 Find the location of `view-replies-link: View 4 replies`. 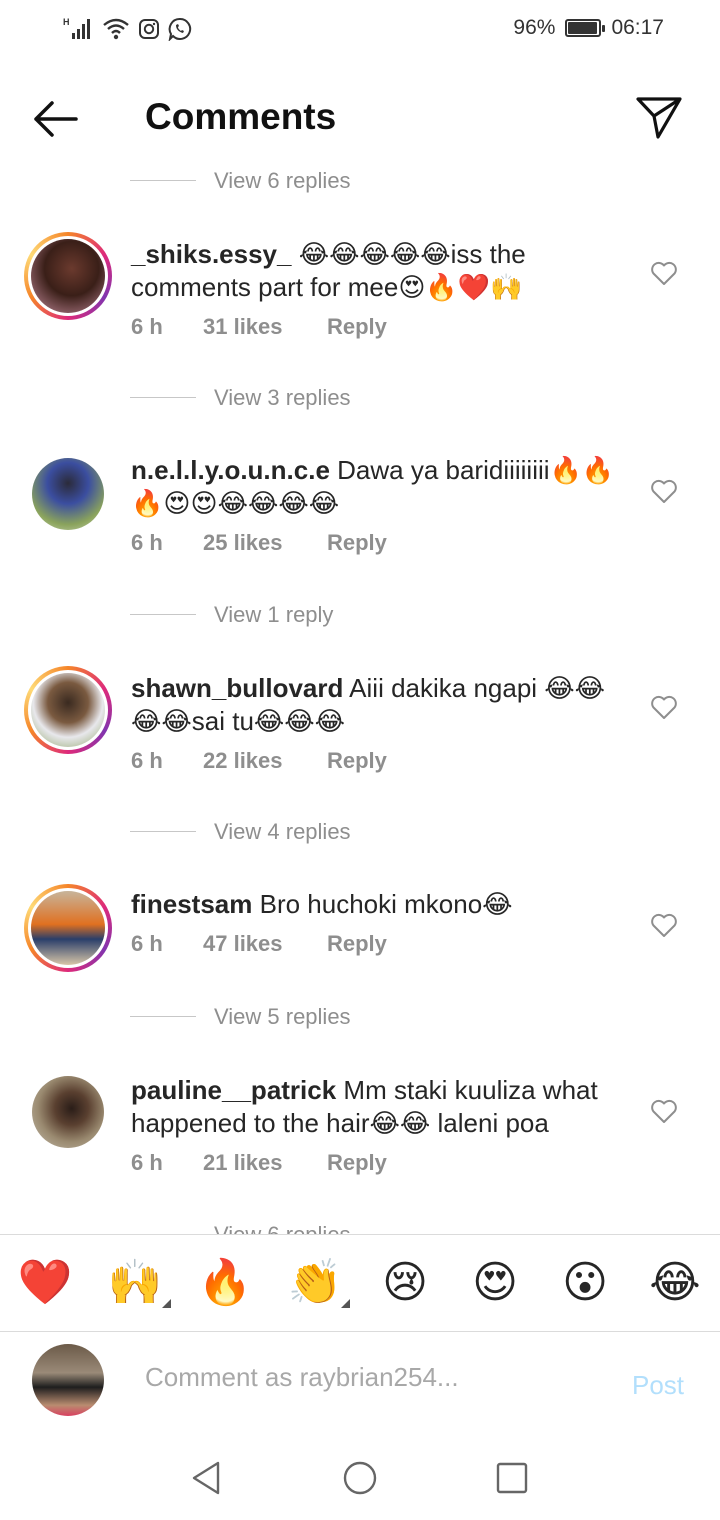

view-replies-link: View 4 replies is located at coordinates (282, 832).